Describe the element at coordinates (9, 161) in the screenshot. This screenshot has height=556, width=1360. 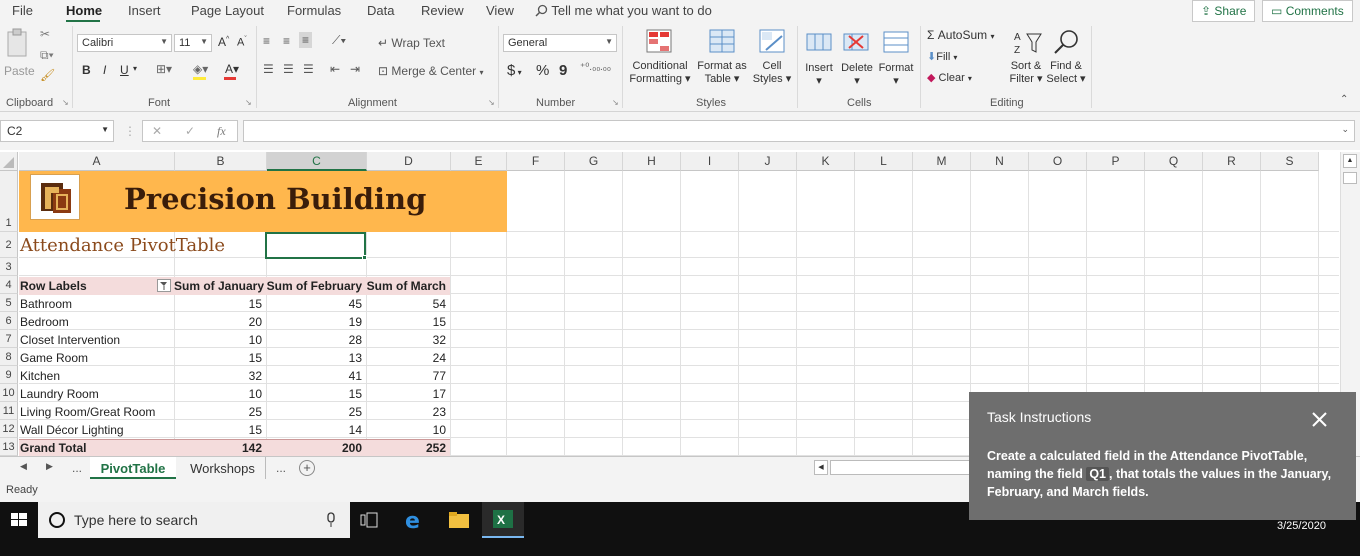
I see `select-all-corner` at that location.